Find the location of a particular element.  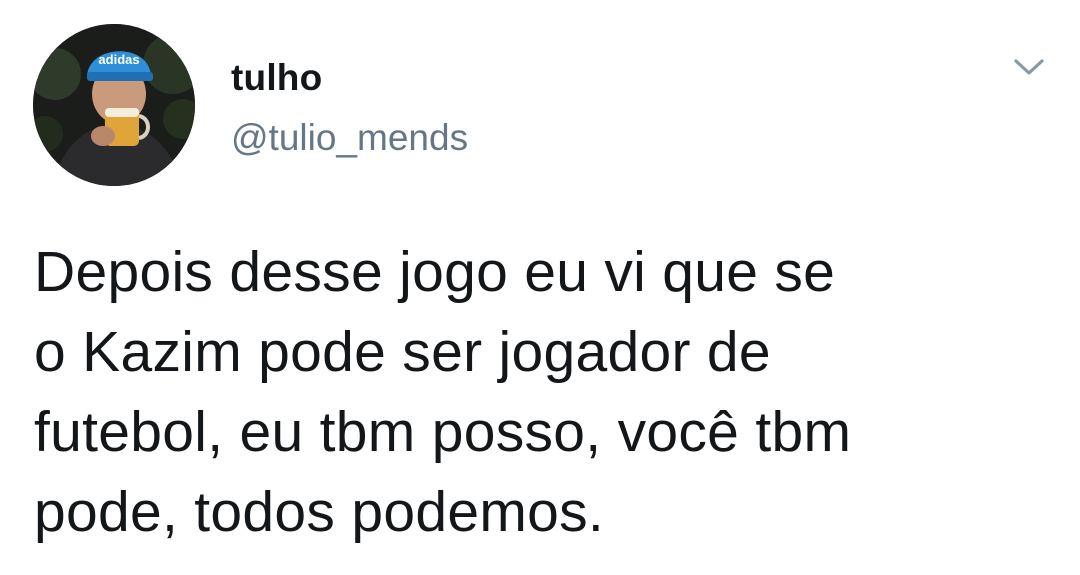

tweet-text-line: o Kazim pode ser jogador de is located at coordinates (402, 352).